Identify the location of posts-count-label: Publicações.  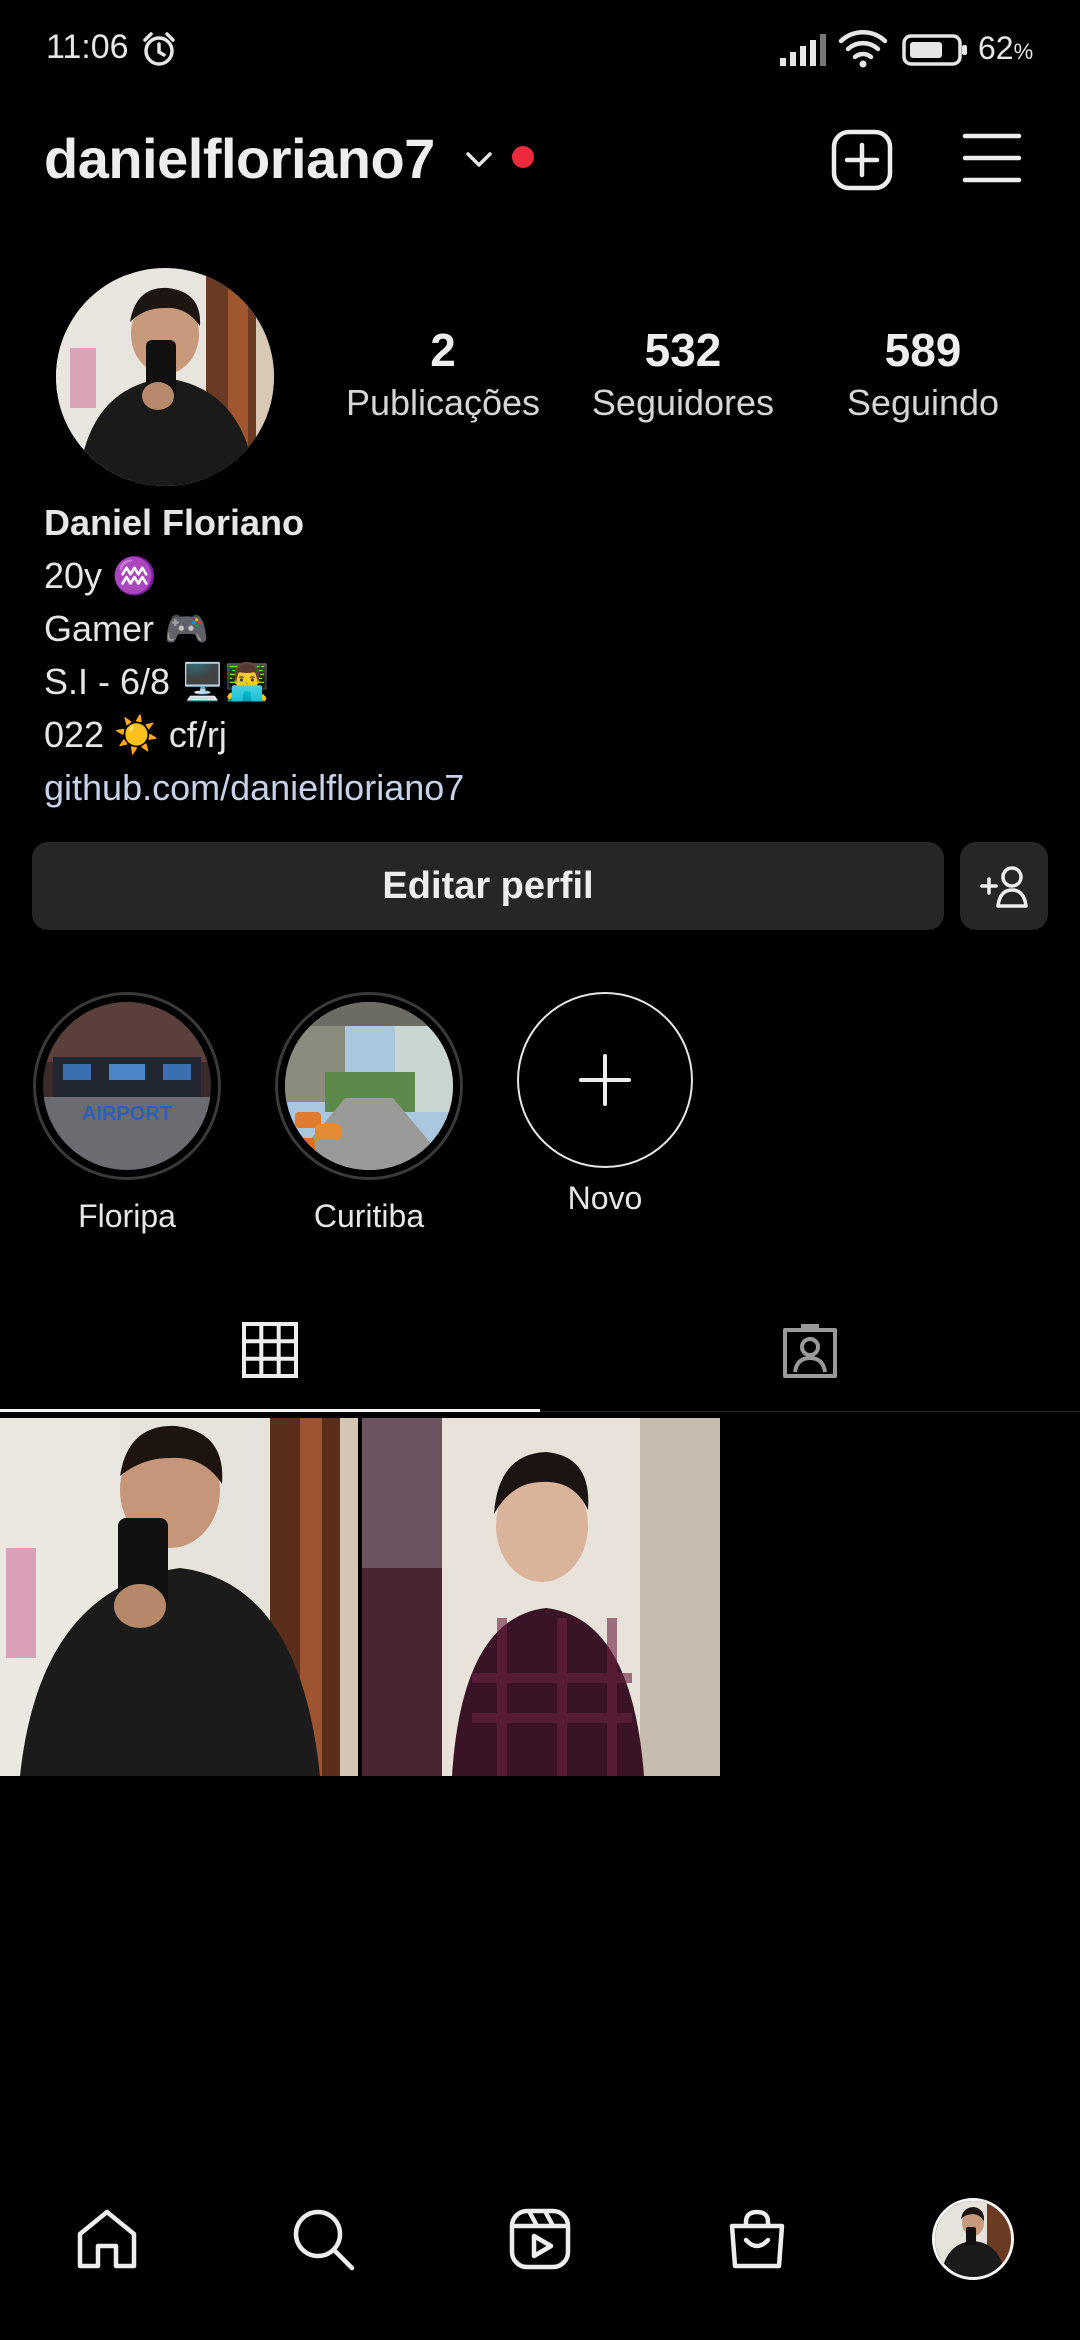
(443, 402).